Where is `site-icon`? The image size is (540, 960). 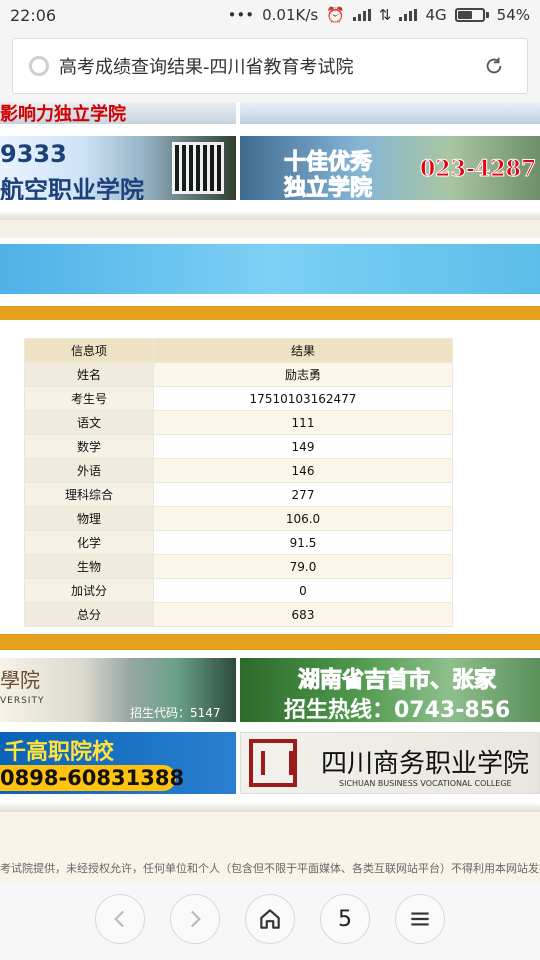 site-icon is located at coordinates (39, 66).